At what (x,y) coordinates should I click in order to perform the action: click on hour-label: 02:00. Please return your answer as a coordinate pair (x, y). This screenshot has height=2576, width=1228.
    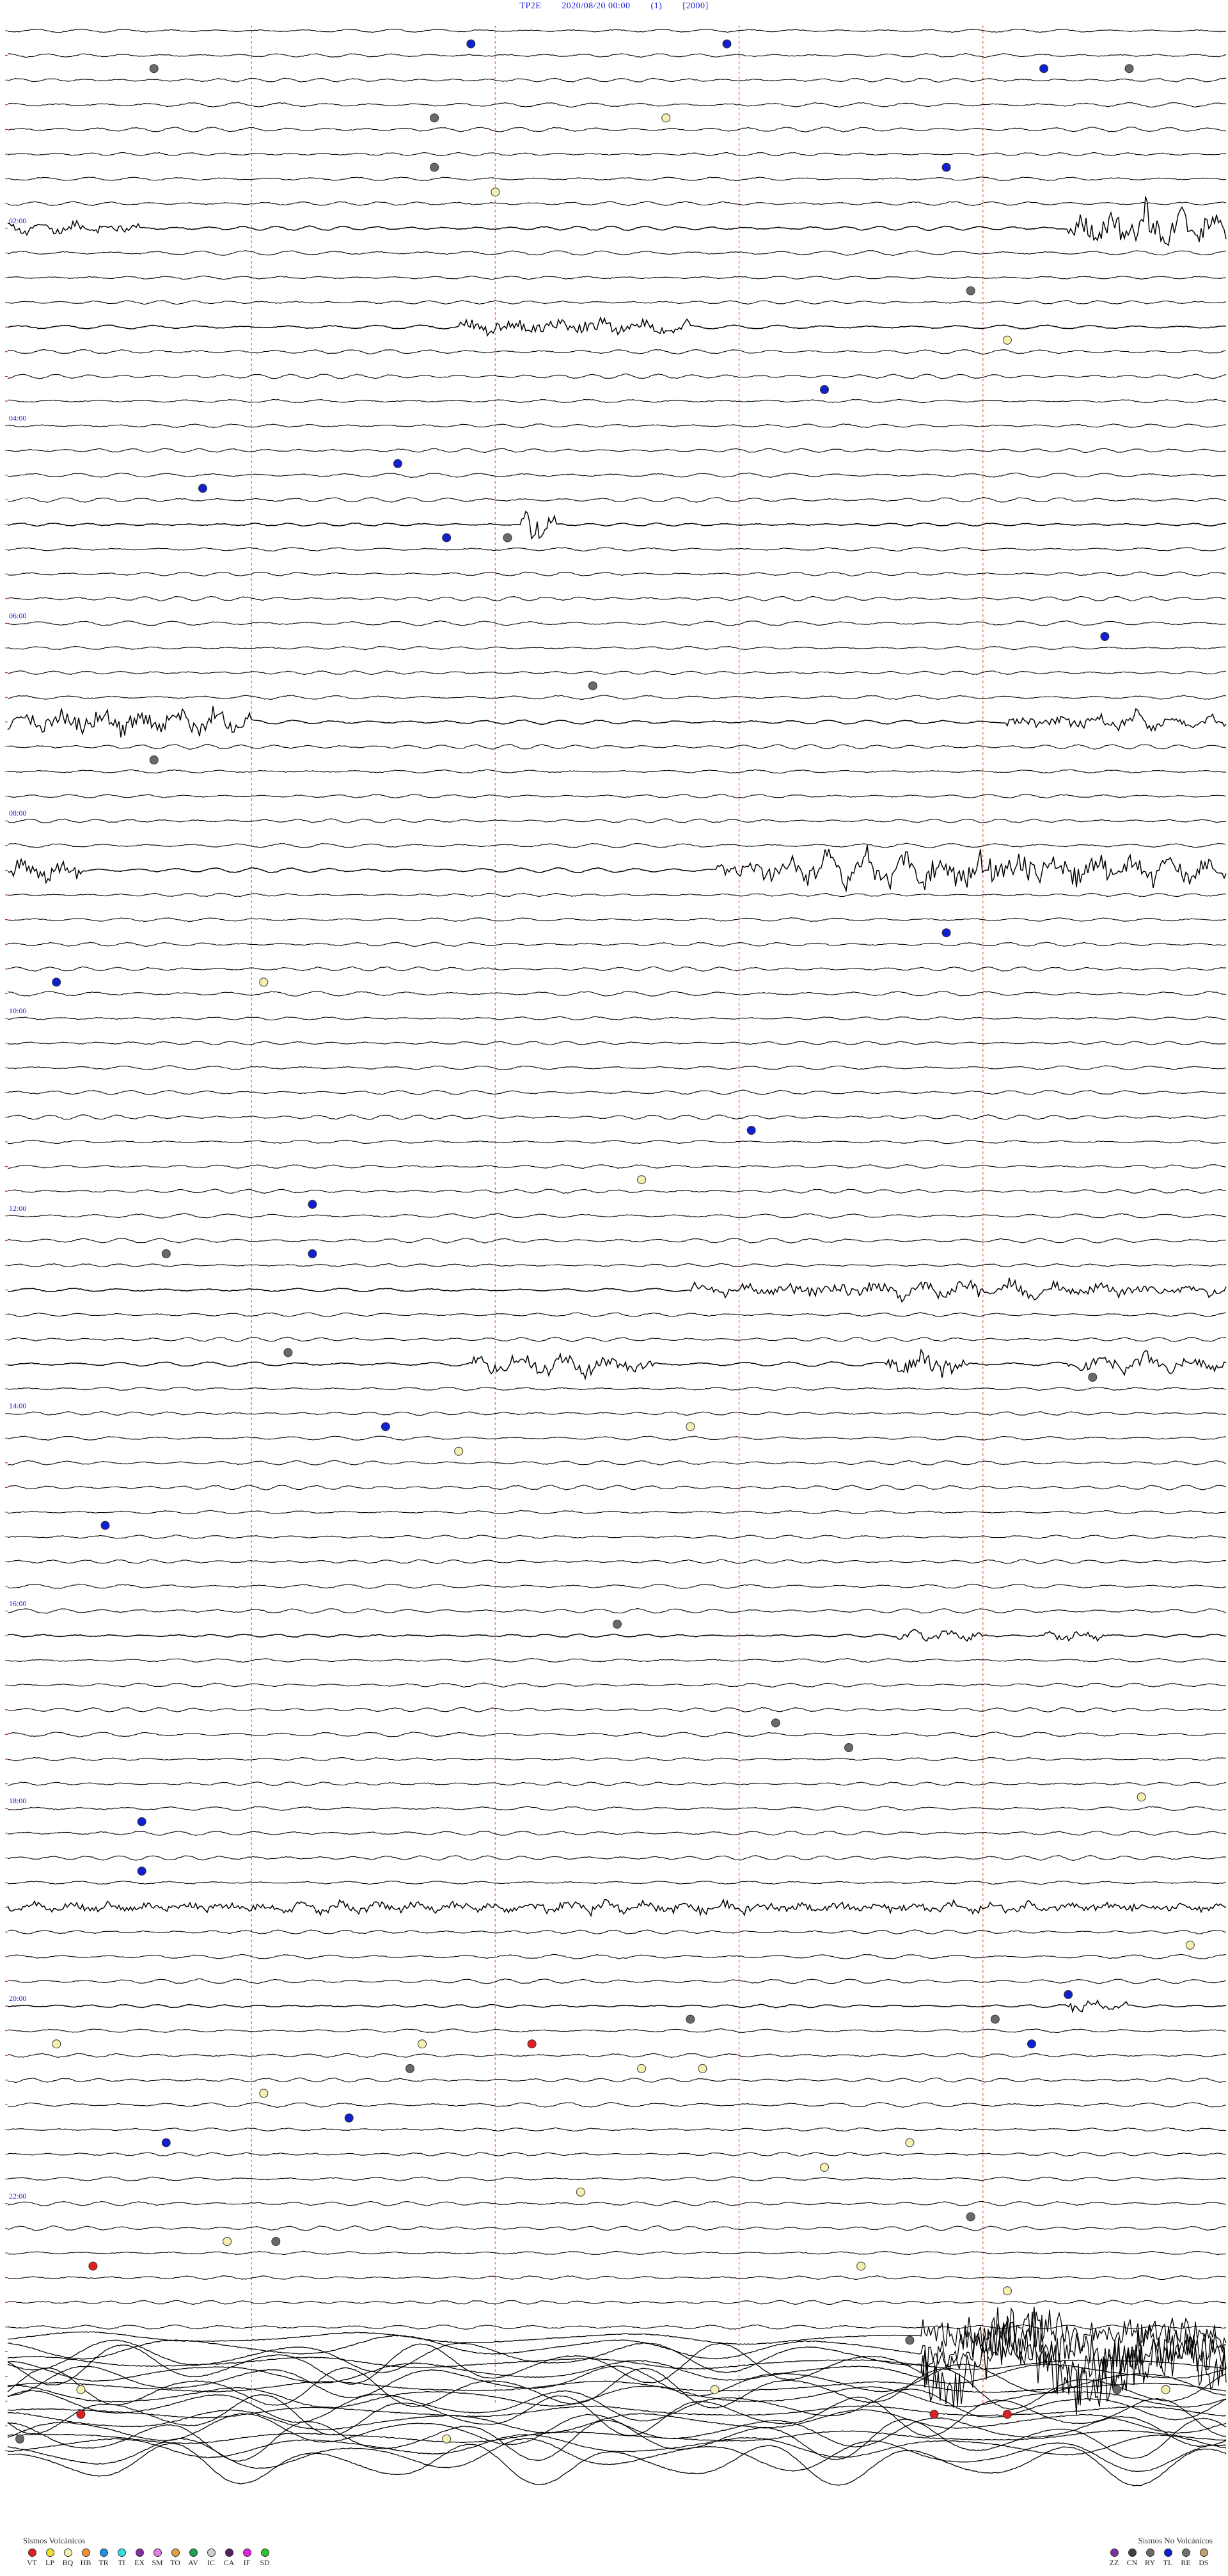
    Looking at the image, I should click on (17, 220).